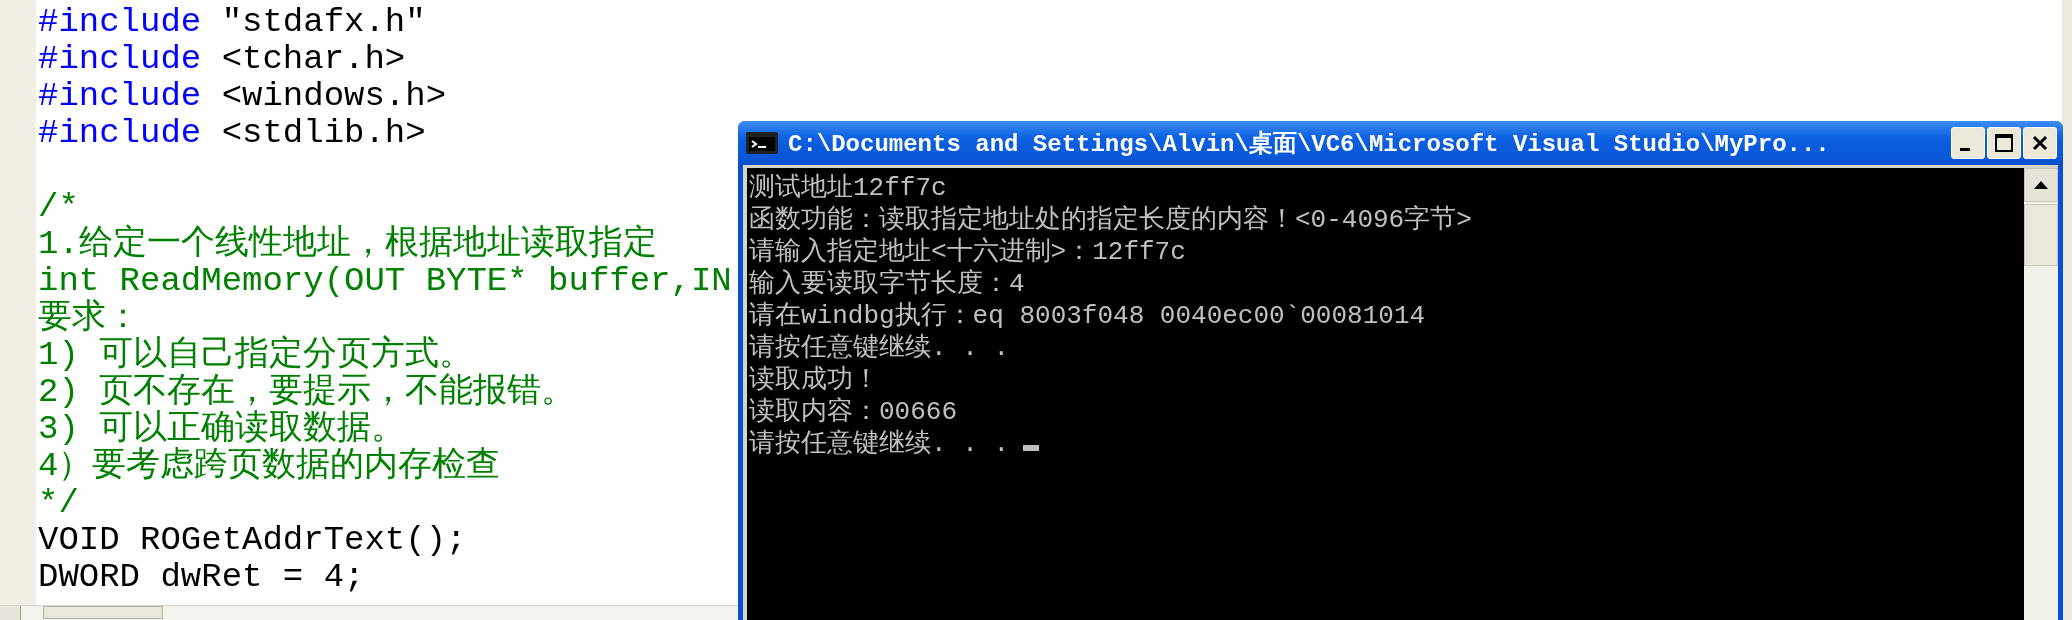  I want to click on minimize-button, so click(1968, 143).